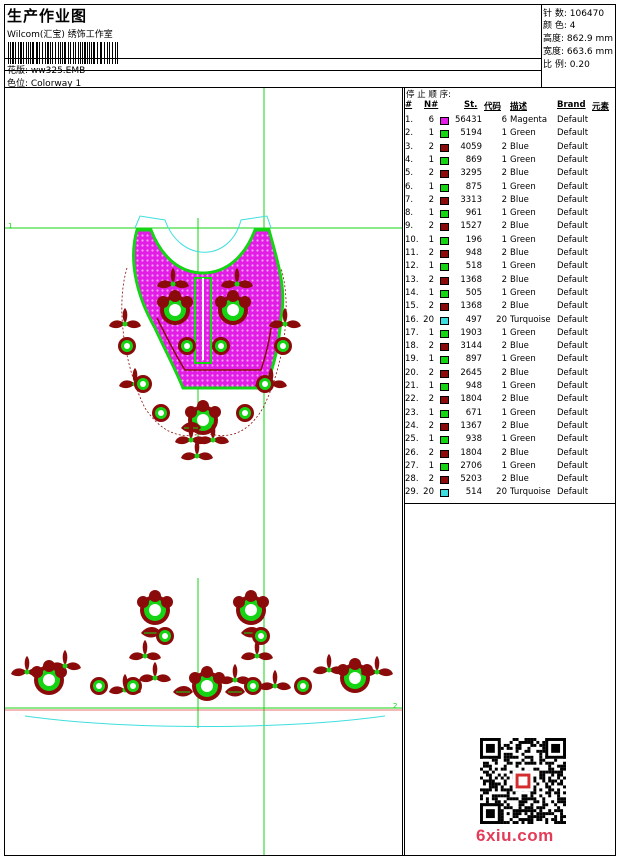 The width and height of the screenshot is (620, 860). I want to click on stitch-count: 938, so click(473, 439).